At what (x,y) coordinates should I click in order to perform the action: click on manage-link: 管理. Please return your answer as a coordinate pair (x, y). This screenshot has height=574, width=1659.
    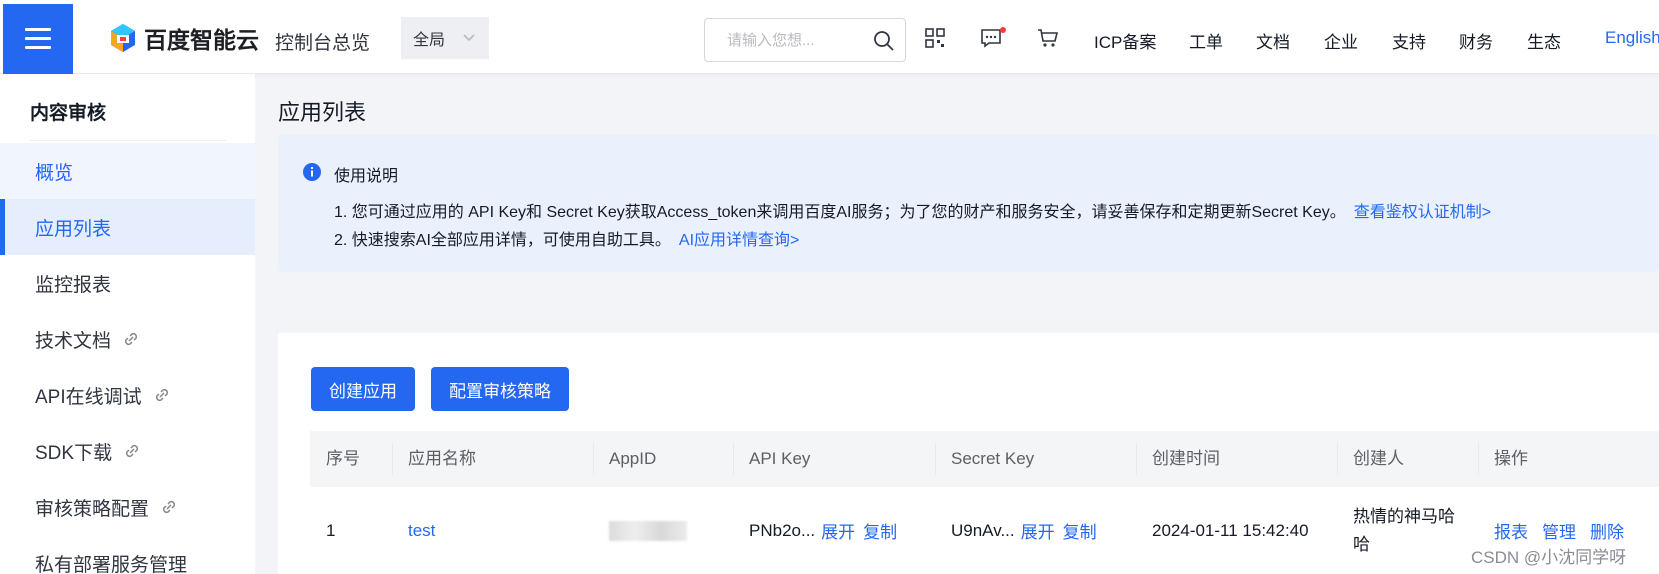
    Looking at the image, I should click on (1559, 530).